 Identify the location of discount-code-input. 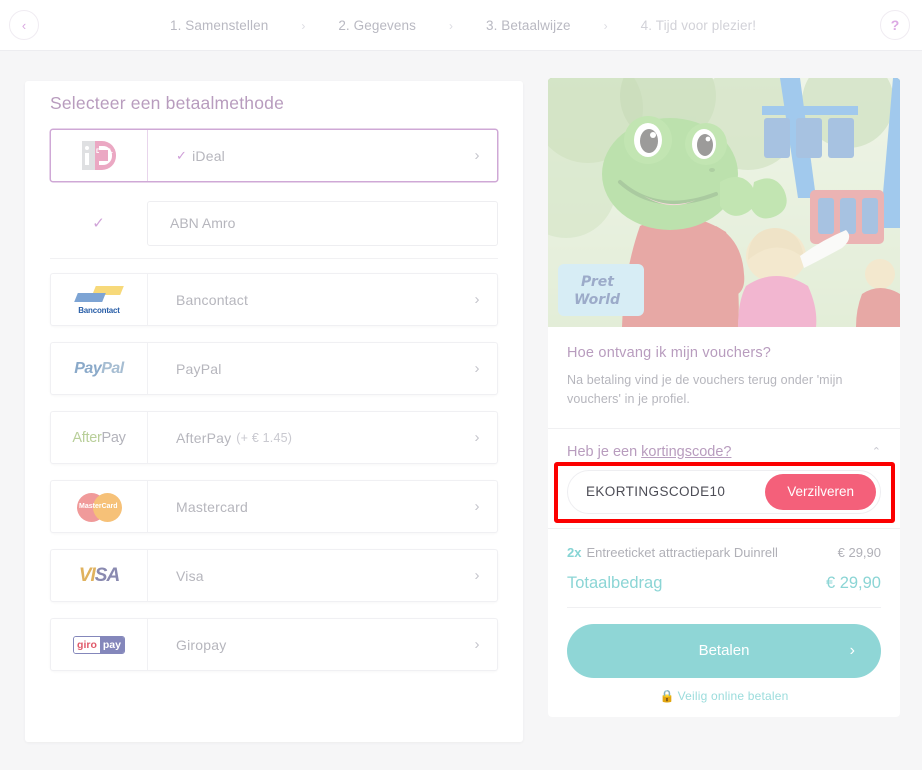
(667, 492).